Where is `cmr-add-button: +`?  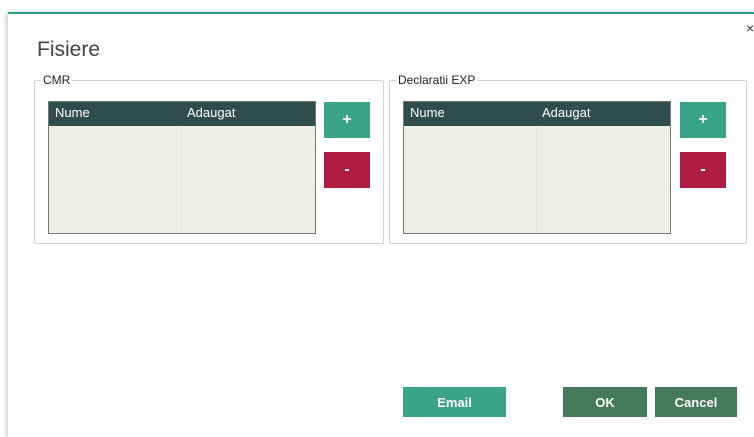
cmr-add-button: + is located at coordinates (347, 120).